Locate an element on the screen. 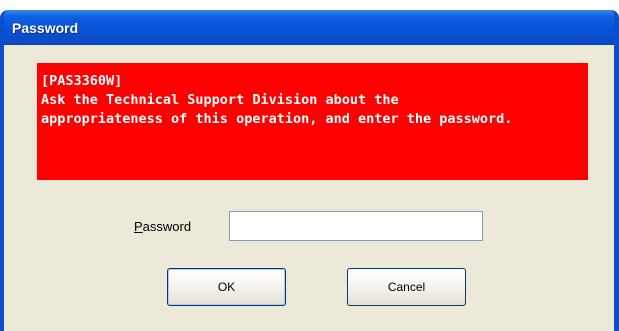 Image resolution: width=619 pixels, height=331 pixels. password-field-row: Password is located at coordinates (308, 226).